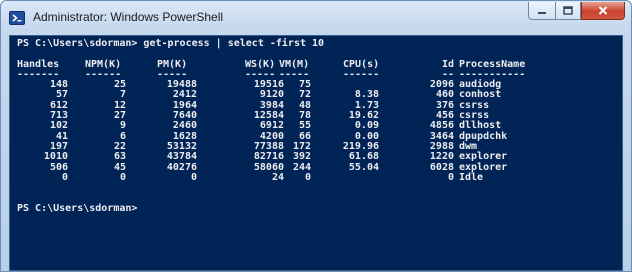 The width and height of the screenshot is (632, 272). Describe the element at coordinates (441, 167) in the screenshot. I see `id-cell: 6028` at that location.